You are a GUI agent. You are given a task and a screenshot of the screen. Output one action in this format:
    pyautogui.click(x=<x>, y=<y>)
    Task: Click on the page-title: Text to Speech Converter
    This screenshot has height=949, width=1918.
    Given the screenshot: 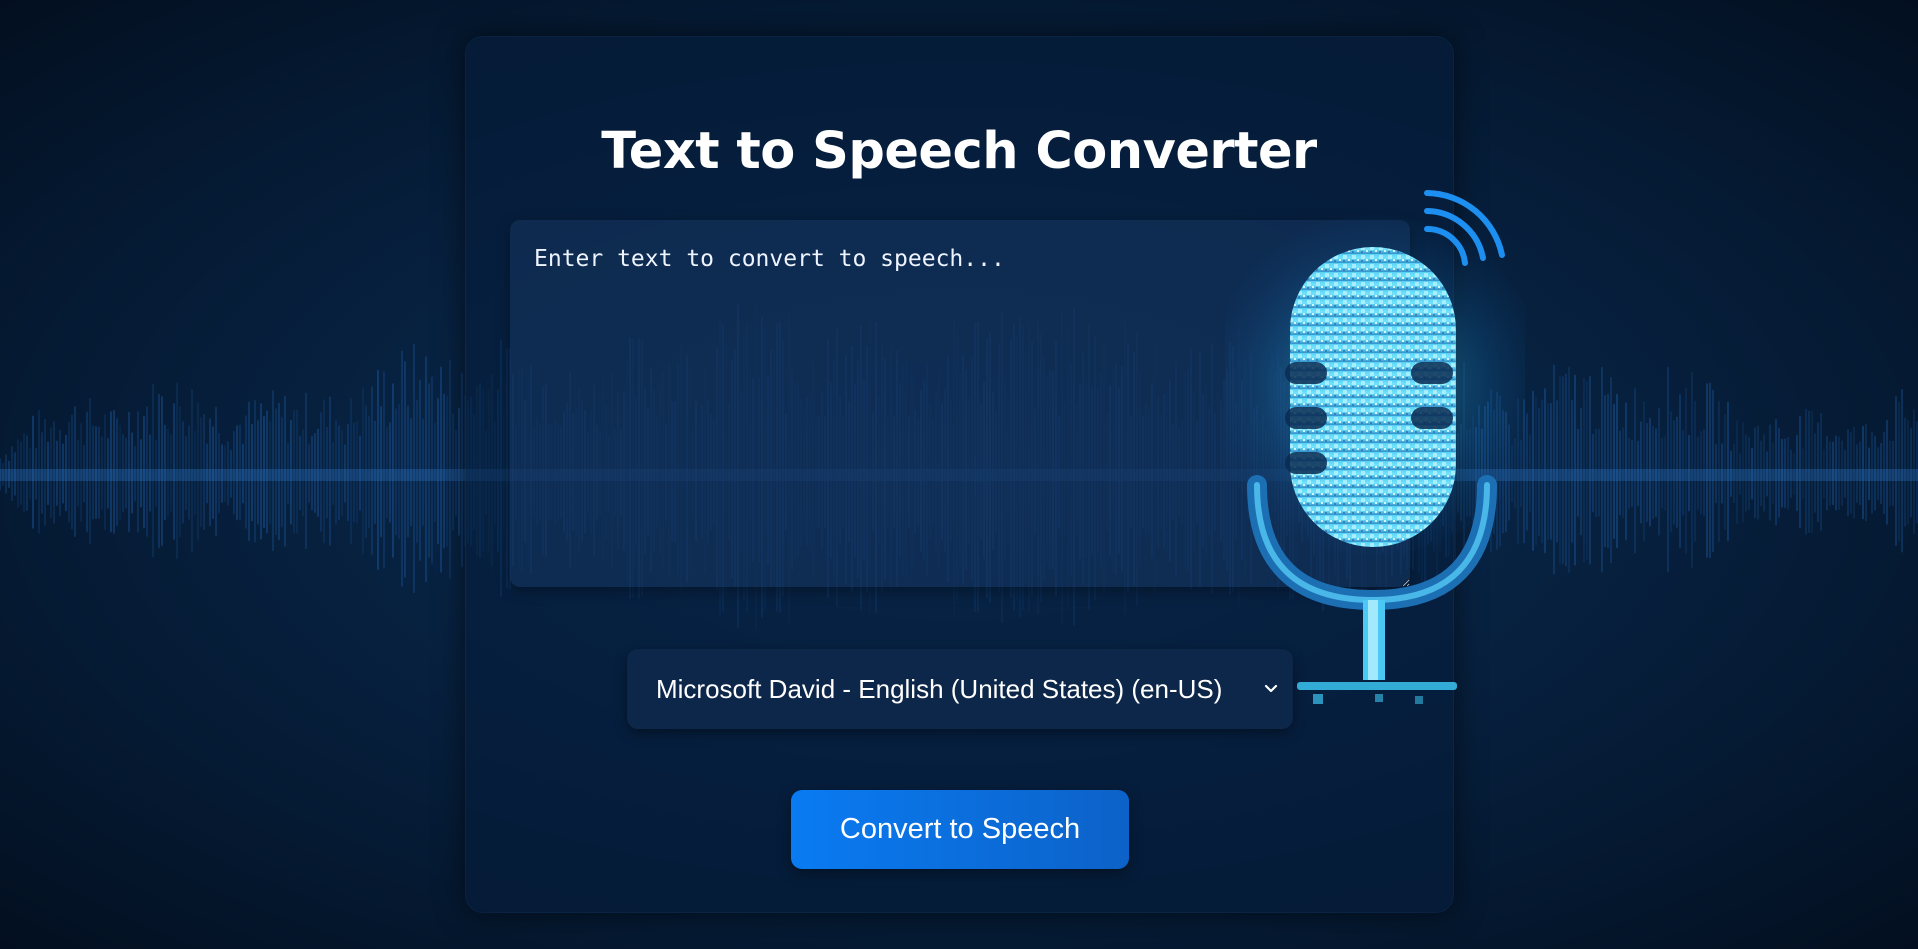 What is the action you would take?
    pyautogui.click(x=959, y=151)
    